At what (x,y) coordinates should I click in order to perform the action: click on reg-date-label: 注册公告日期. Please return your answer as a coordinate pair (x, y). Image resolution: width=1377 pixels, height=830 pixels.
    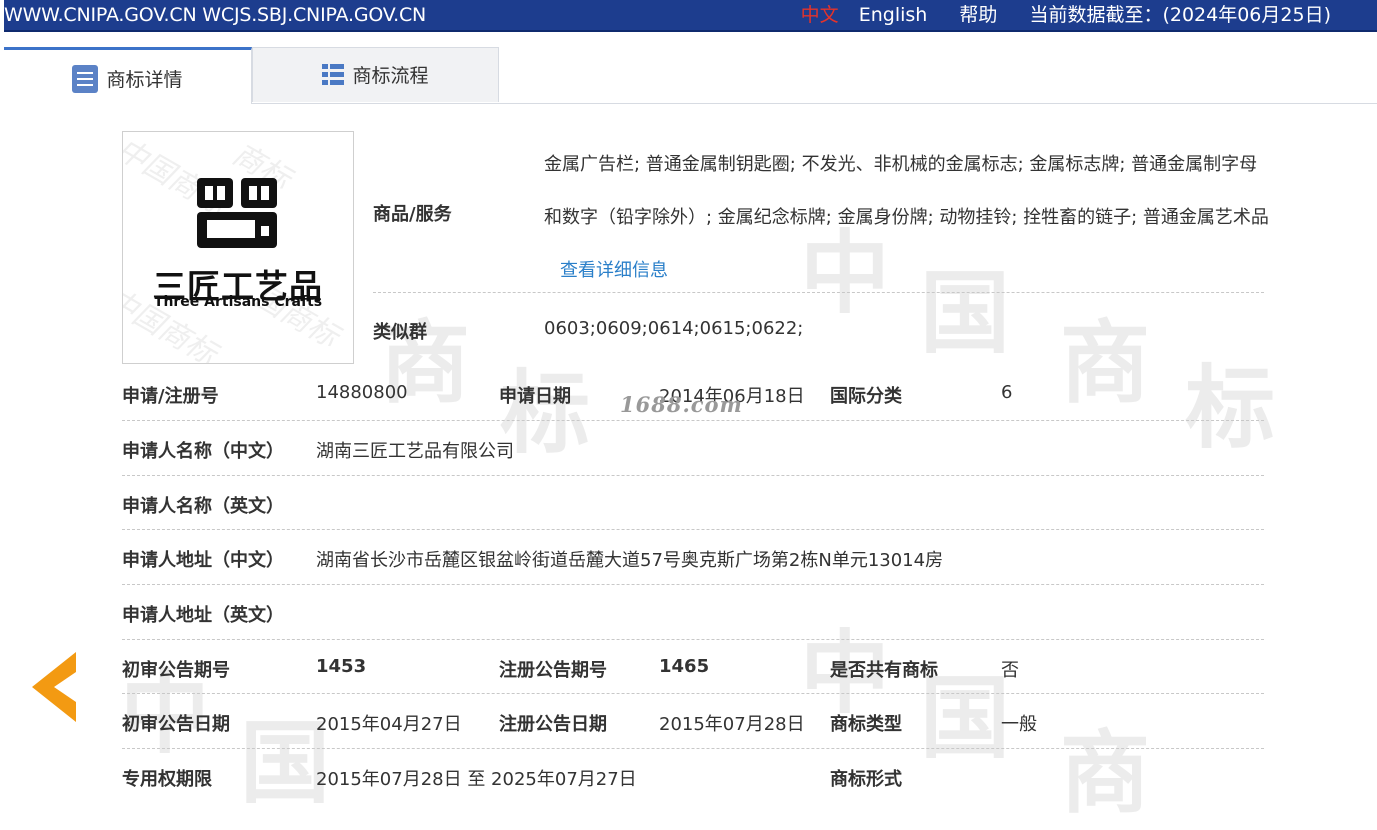
    Looking at the image, I should click on (553, 724).